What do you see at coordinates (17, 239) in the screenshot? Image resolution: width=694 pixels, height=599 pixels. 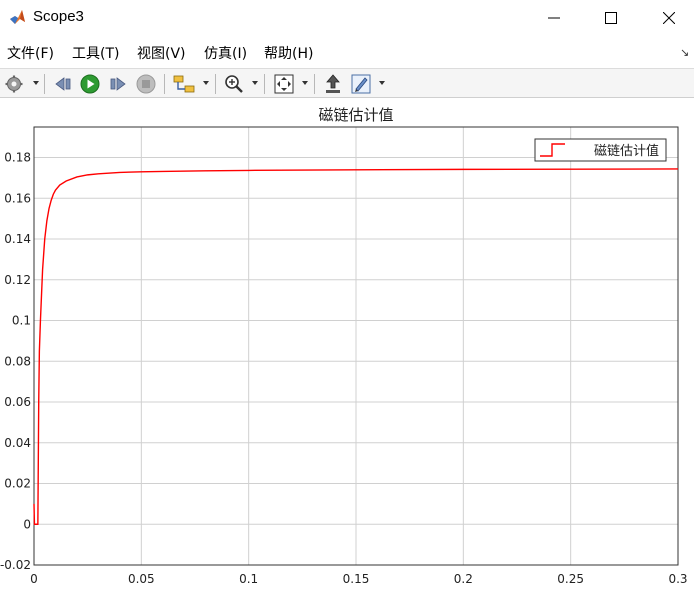 I see `y-tick-label: 0.14` at bounding box center [17, 239].